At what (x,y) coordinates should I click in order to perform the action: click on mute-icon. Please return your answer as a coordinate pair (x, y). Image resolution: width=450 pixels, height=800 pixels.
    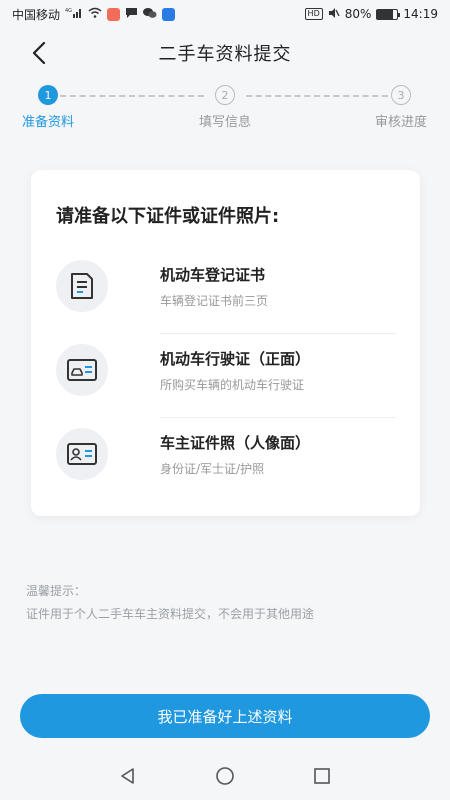
    Looking at the image, I should click on (334, 14).